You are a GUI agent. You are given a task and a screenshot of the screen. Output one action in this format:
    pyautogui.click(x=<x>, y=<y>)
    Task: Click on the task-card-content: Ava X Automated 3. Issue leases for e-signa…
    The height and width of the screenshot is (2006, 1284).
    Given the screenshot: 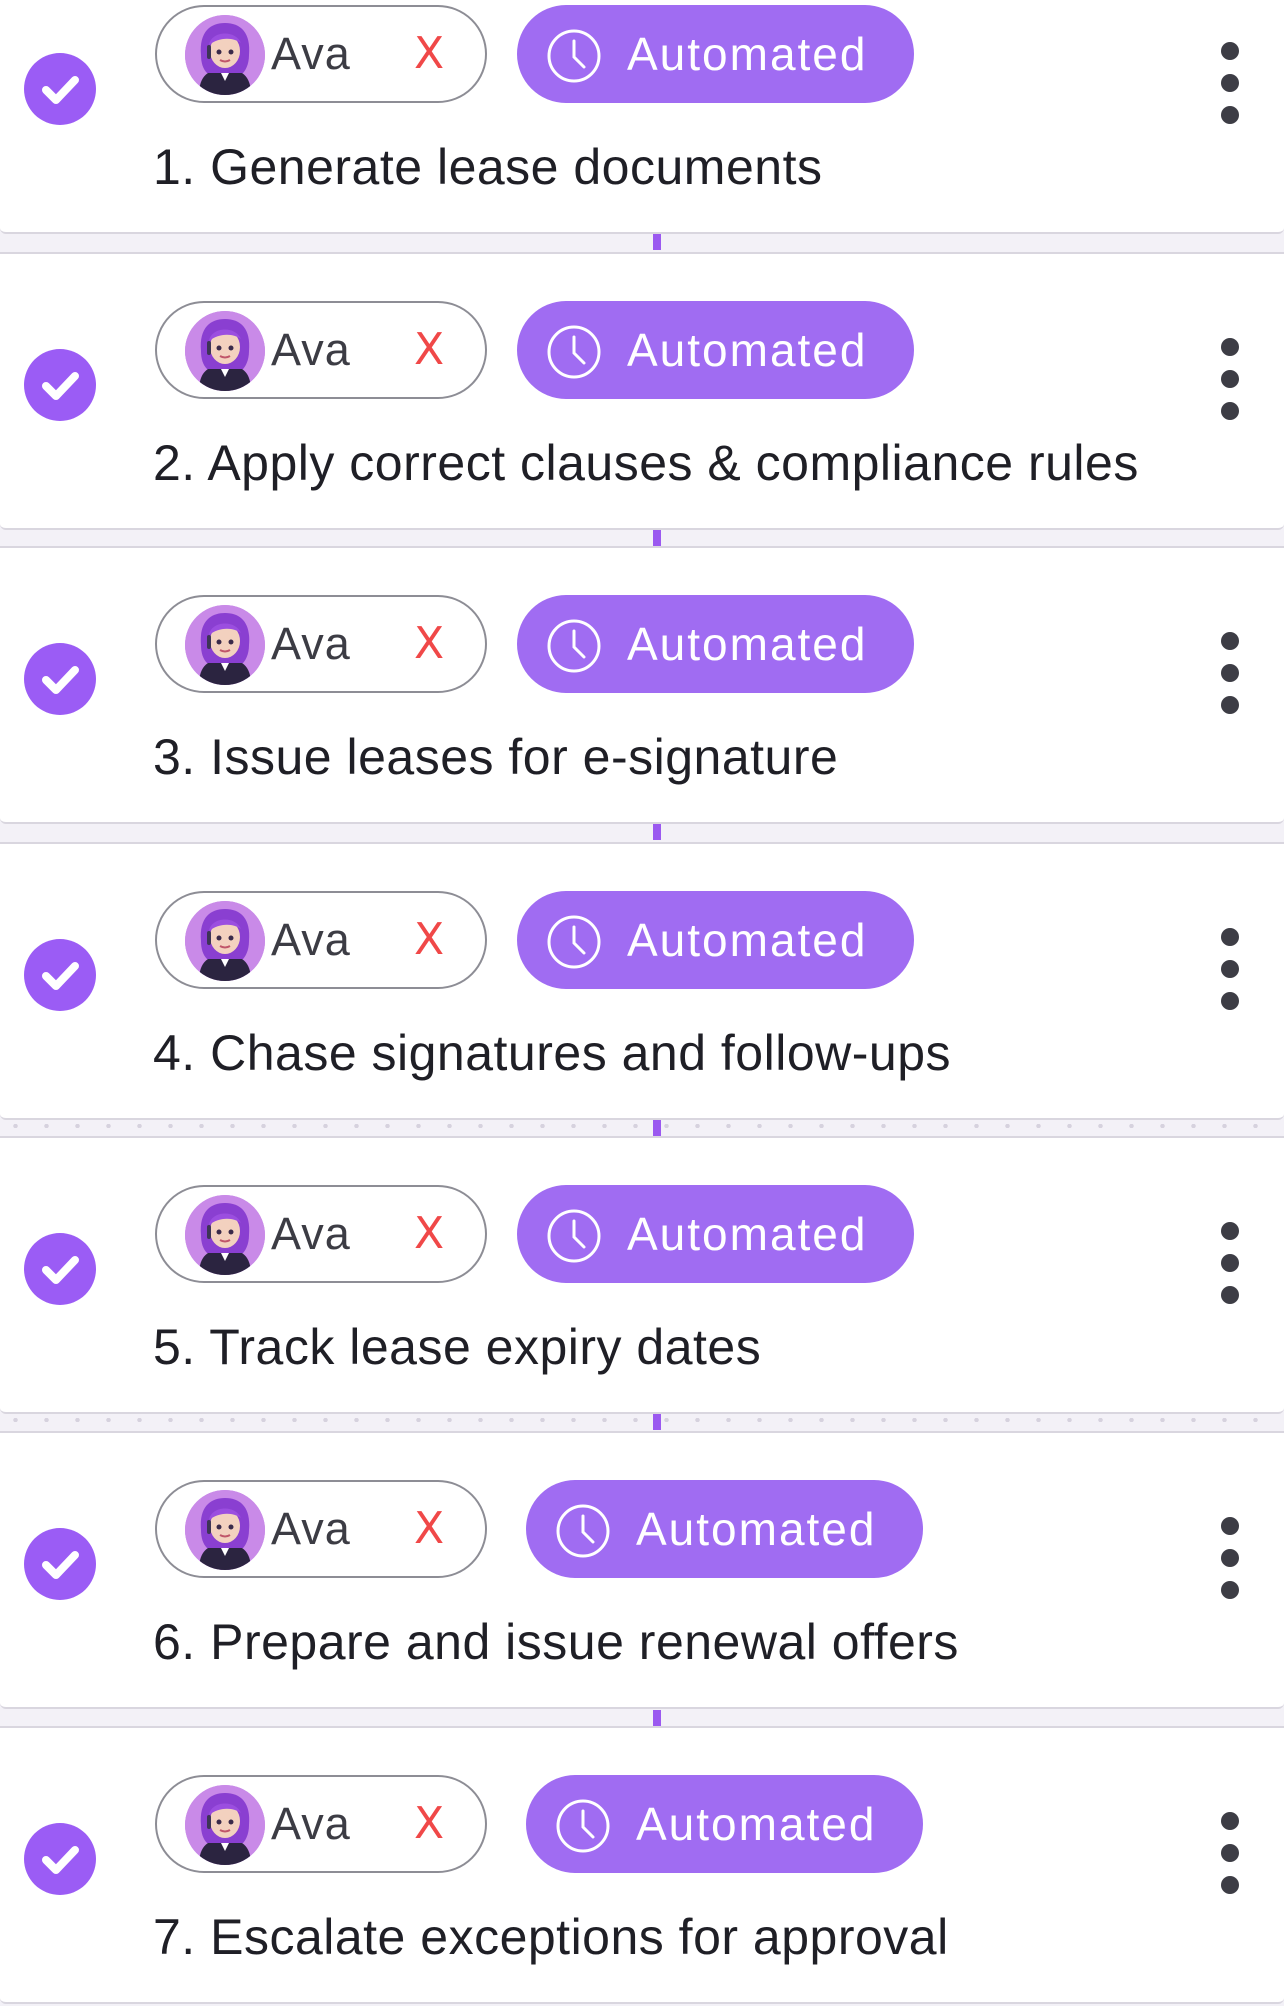 What is the action you would take?
    pyautogui.click(x=642, y=709)
    